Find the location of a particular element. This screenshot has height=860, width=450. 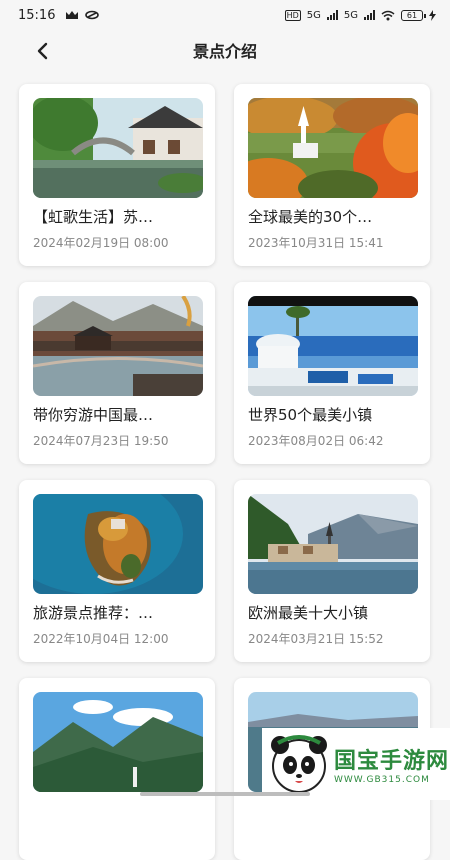

article-date: 2022年10月04日 12:00 is located at coordinates (101, 639).